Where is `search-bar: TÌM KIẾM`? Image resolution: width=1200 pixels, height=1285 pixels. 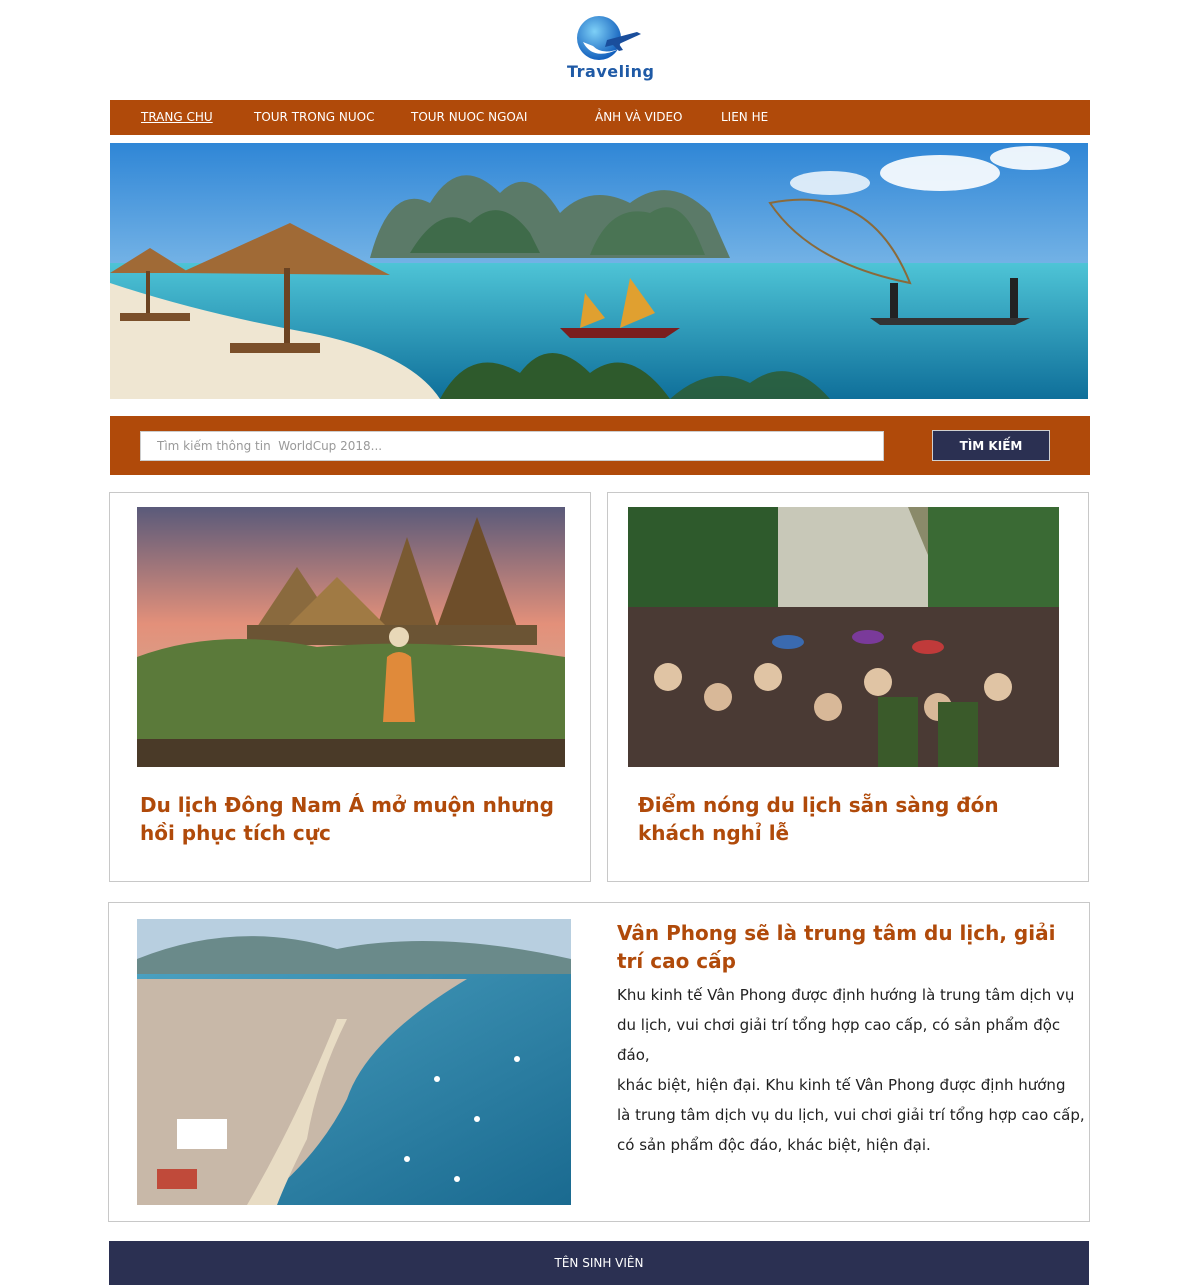 search-bar: TÌM KIẾM is located at coordinates (600, 445).